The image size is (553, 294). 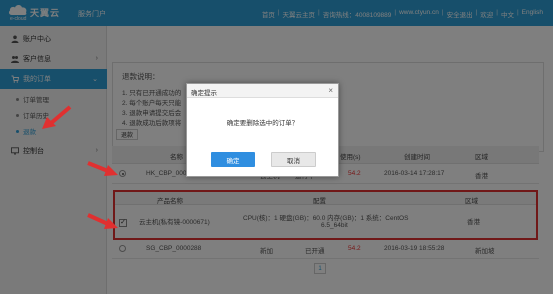 What do you see at coordinates (262, 123) in the screenshot?
I see `dialog-message: 确定要删除选中的订单？` at bounding box center [262, 123].